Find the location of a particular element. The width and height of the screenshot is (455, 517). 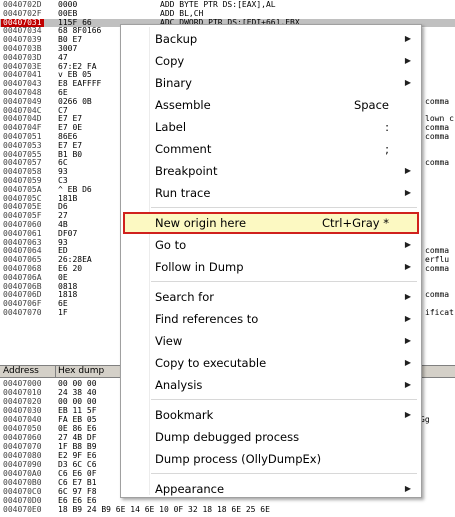

disasm-hex: E6 20 is located at coordinates (70, 268).